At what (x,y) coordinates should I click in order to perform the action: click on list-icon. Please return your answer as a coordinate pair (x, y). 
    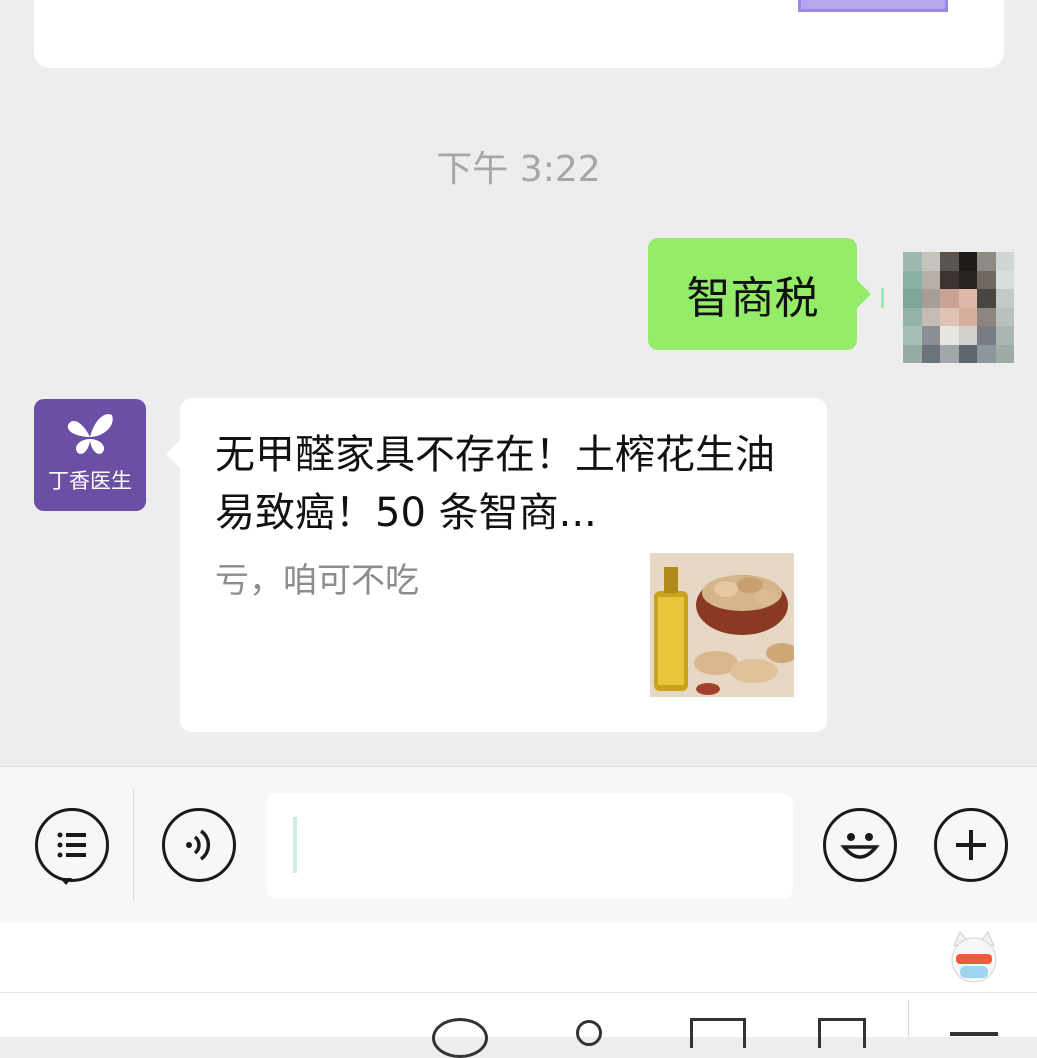
    Looking at the image, I should click on (71, 845).